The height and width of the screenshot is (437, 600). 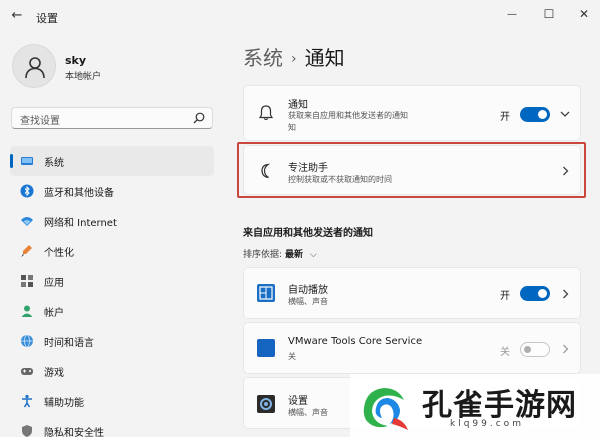 What do you see at coordinates (266, 404) in the screenshot?
I see `settings-gear-icon` at bounding box center [266, 404].